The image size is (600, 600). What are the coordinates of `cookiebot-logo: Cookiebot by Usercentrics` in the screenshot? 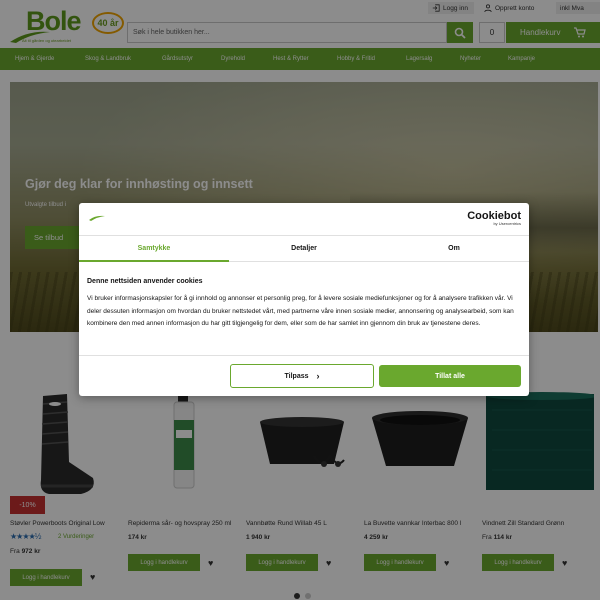 It's located at (494, 218).